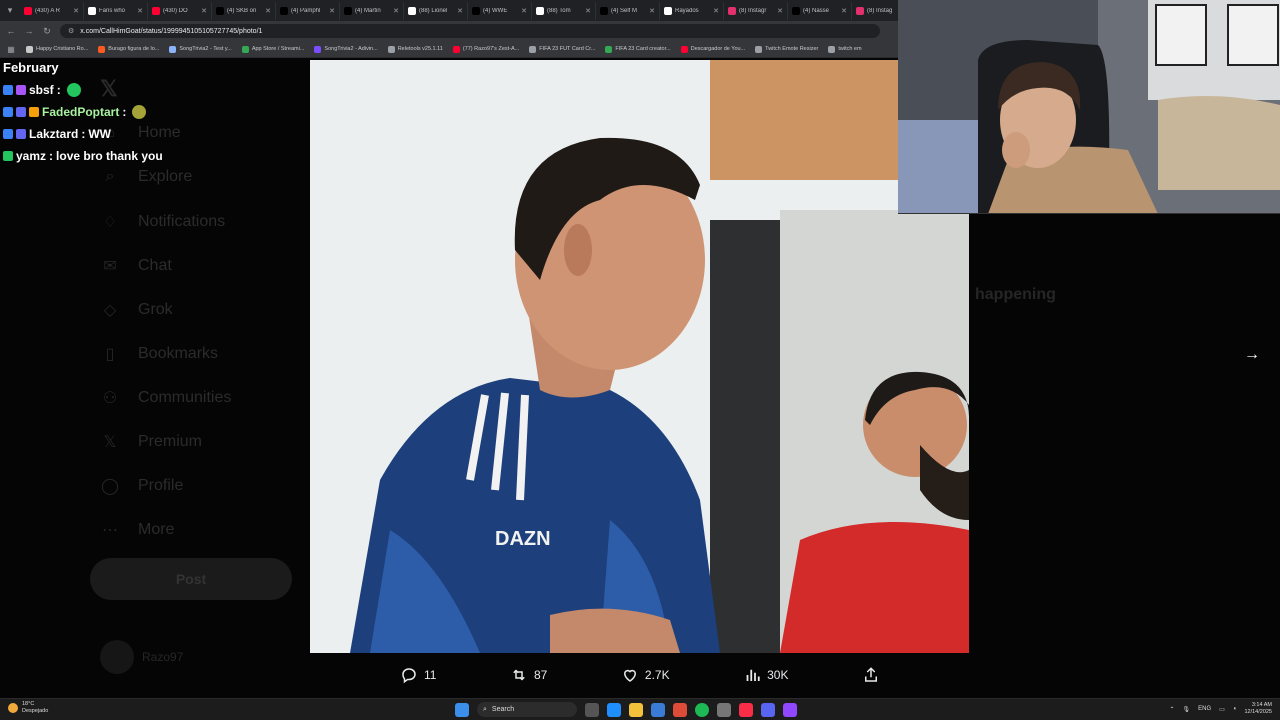 The image size is (1280, 720). I want to click on tab-title: (4) Self M, so click(624, 10).